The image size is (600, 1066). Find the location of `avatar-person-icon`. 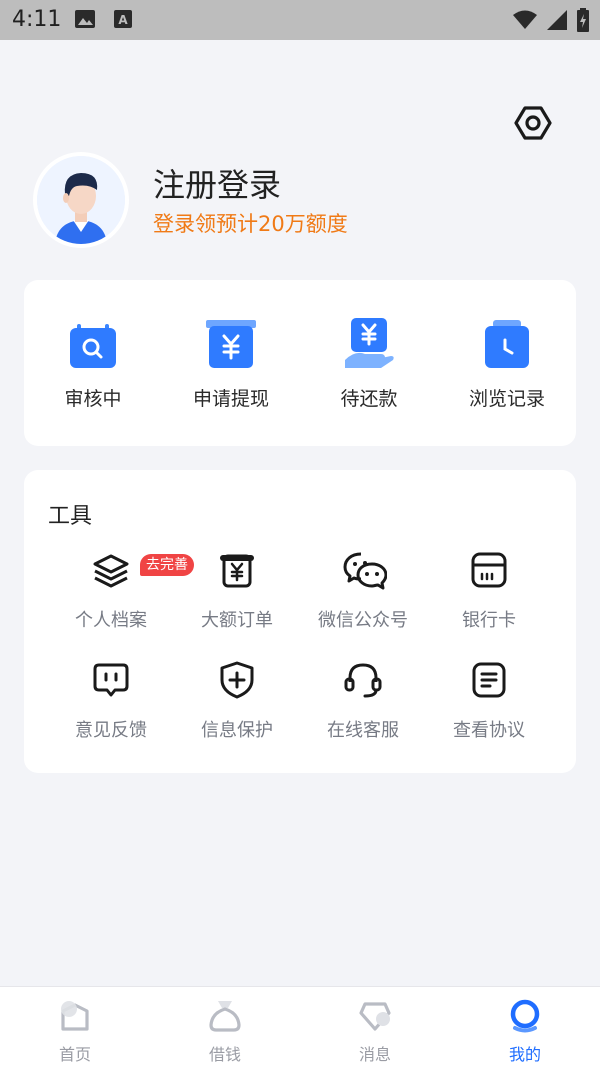

avatar-person-icon is located at coordinates (81, 200).